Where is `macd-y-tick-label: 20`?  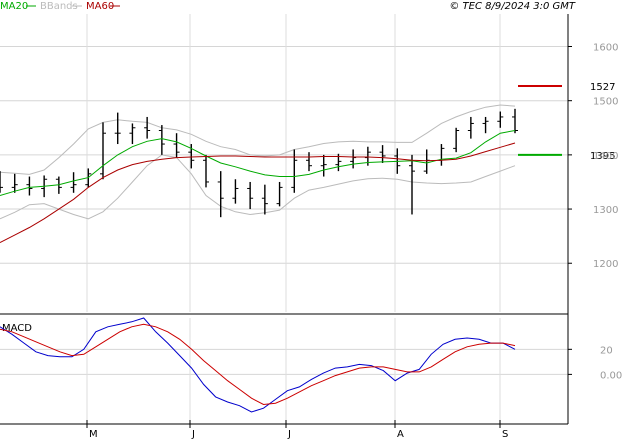
macd-y-tick-label: 20 is located at coordinates (606, 350).